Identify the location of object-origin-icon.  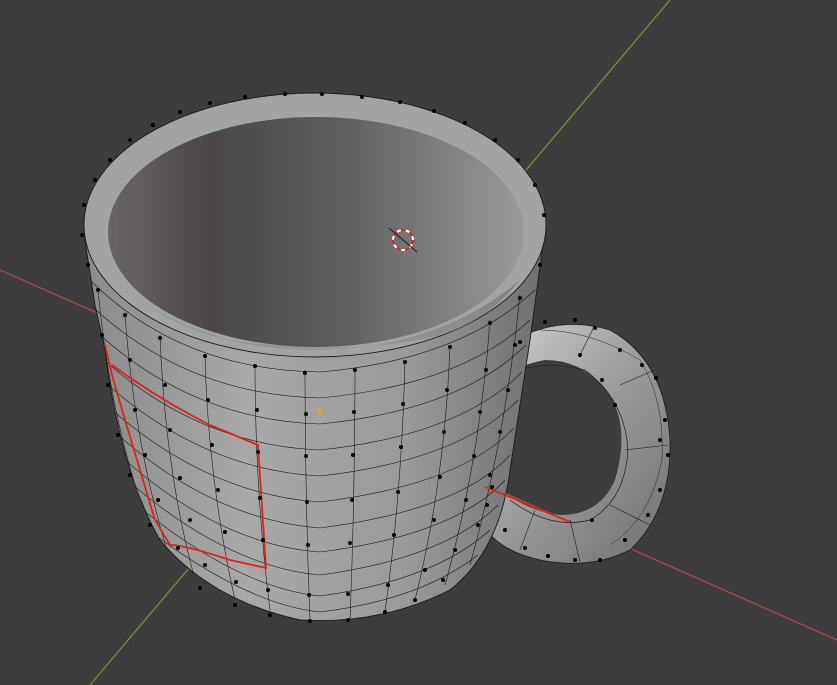
(320, 411).